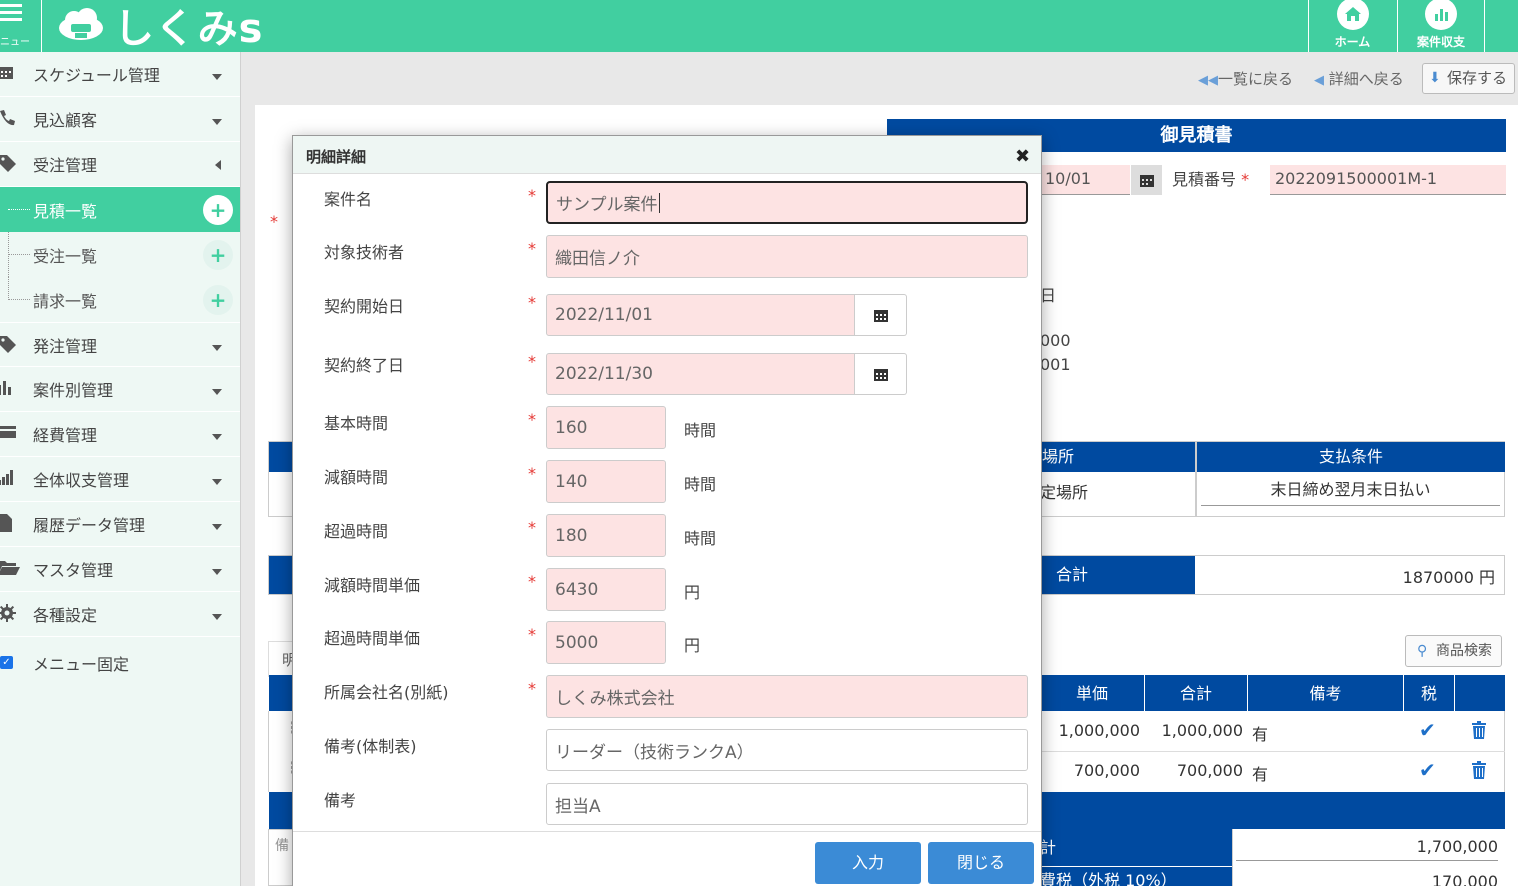  Describe the element at coordinates (1208, 80) in the screenshot. I see `double-chevron-left-icon: ◀◀` at that location.